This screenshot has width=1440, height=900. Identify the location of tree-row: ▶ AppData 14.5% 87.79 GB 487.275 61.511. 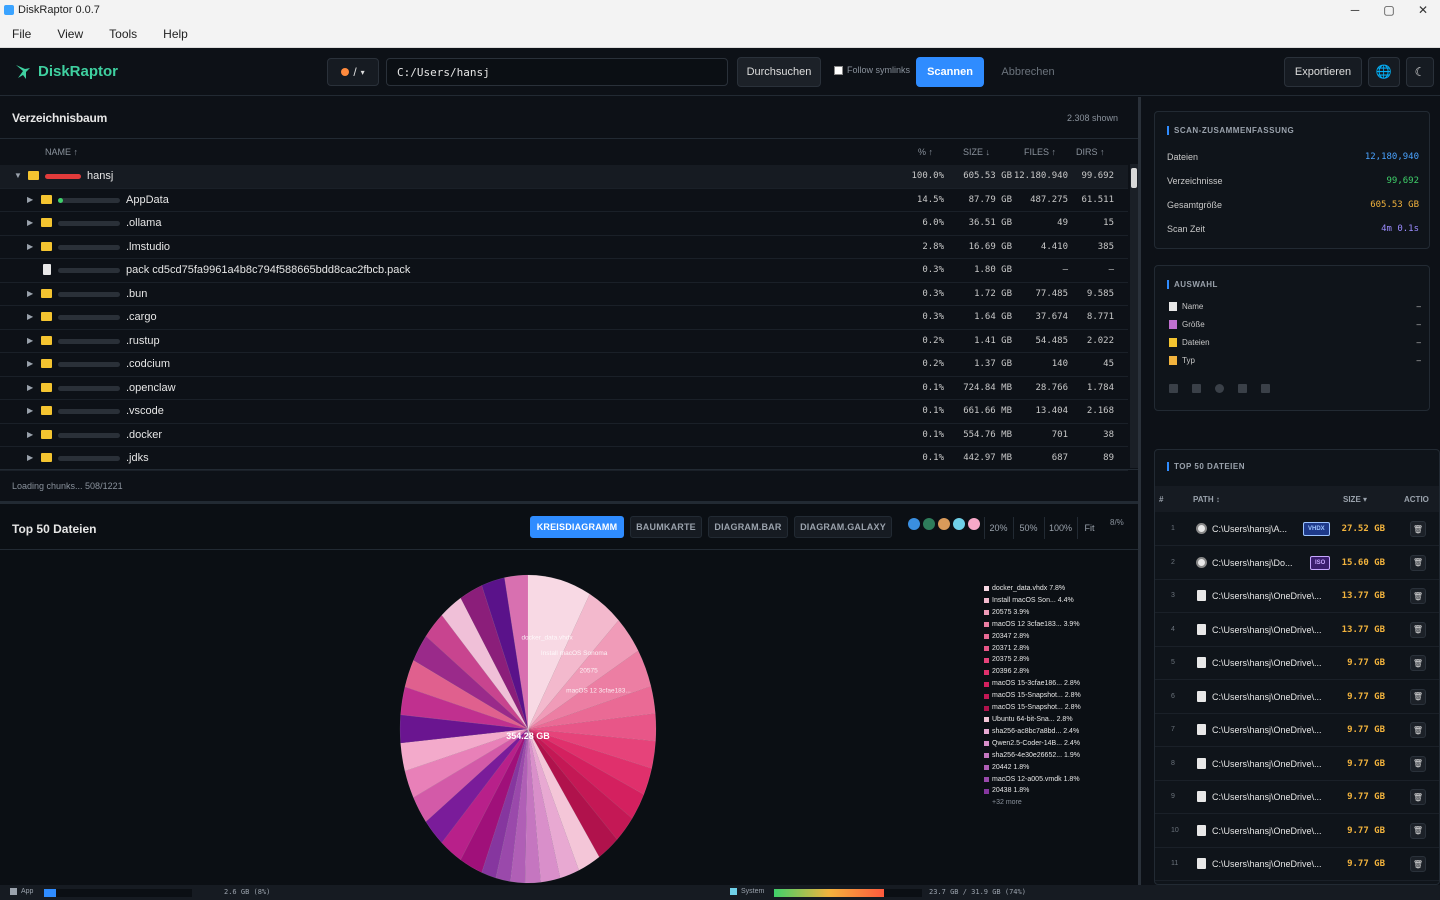
(564, 200).